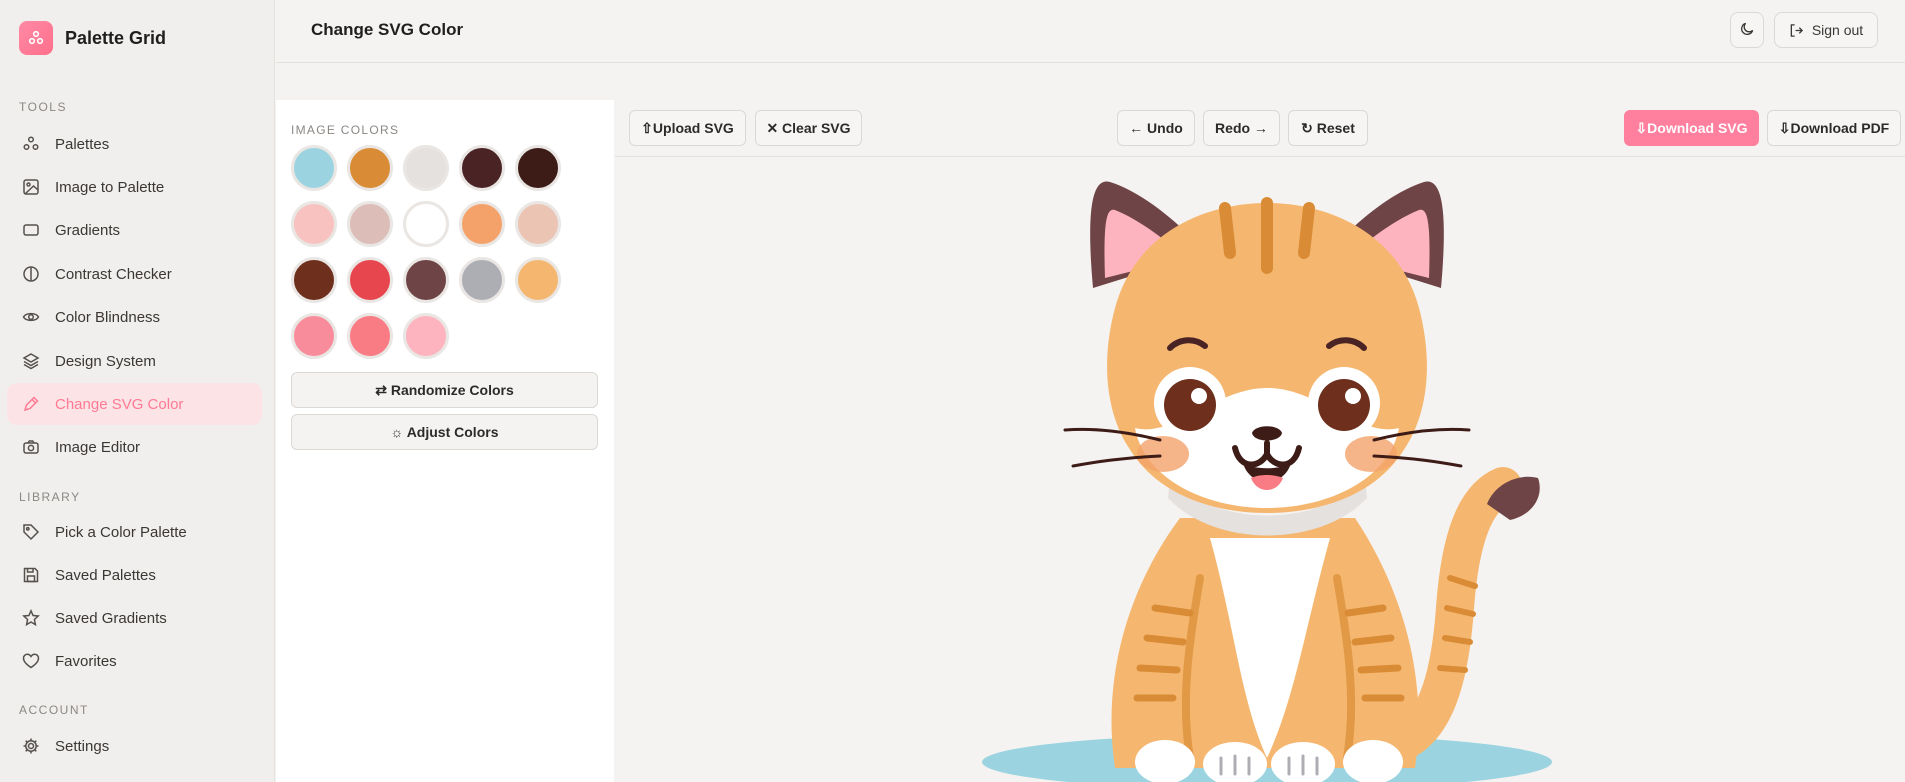 This screenshot has width=1905, height=782. Describe the element at coordinates (43, 107) in the screenshot. I see `section-label-tools: TOOLS` at that location.